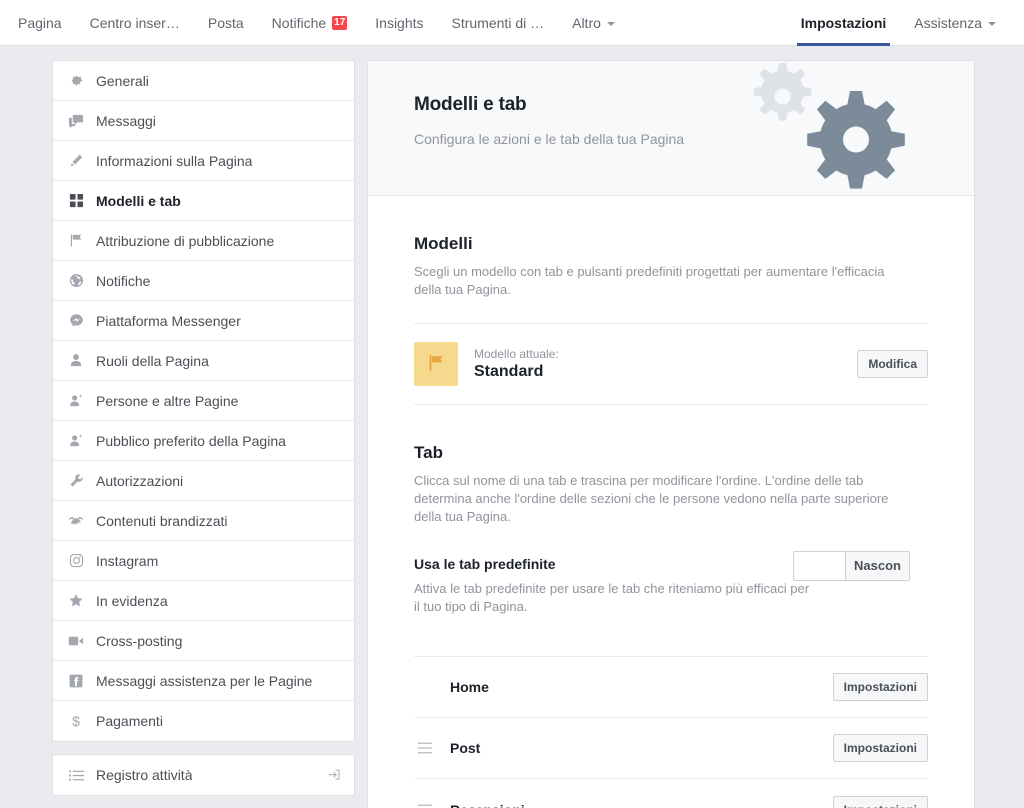  Describe the element at coordinates (469, 687) in the screenshot. I see `tab-row-name: Home` at that location.